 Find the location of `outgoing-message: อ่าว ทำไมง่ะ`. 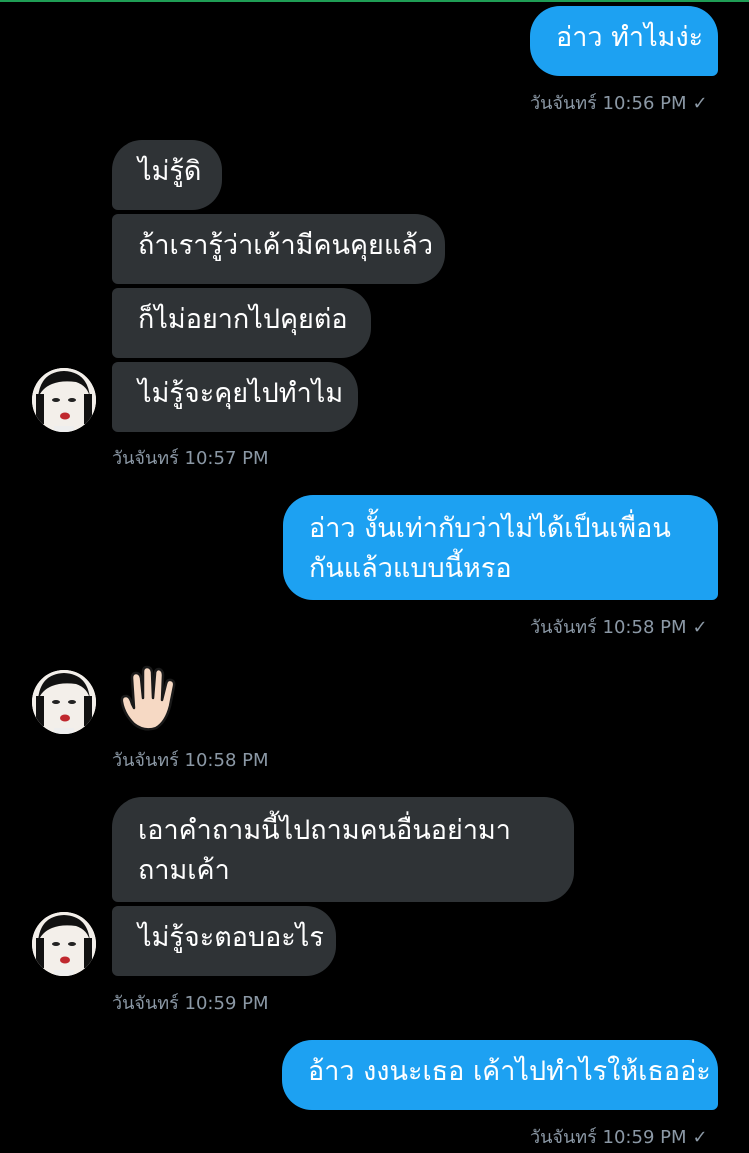

outgoing-message: อ่าว ทำไมง่ะ is located at coordinates (624, 41).